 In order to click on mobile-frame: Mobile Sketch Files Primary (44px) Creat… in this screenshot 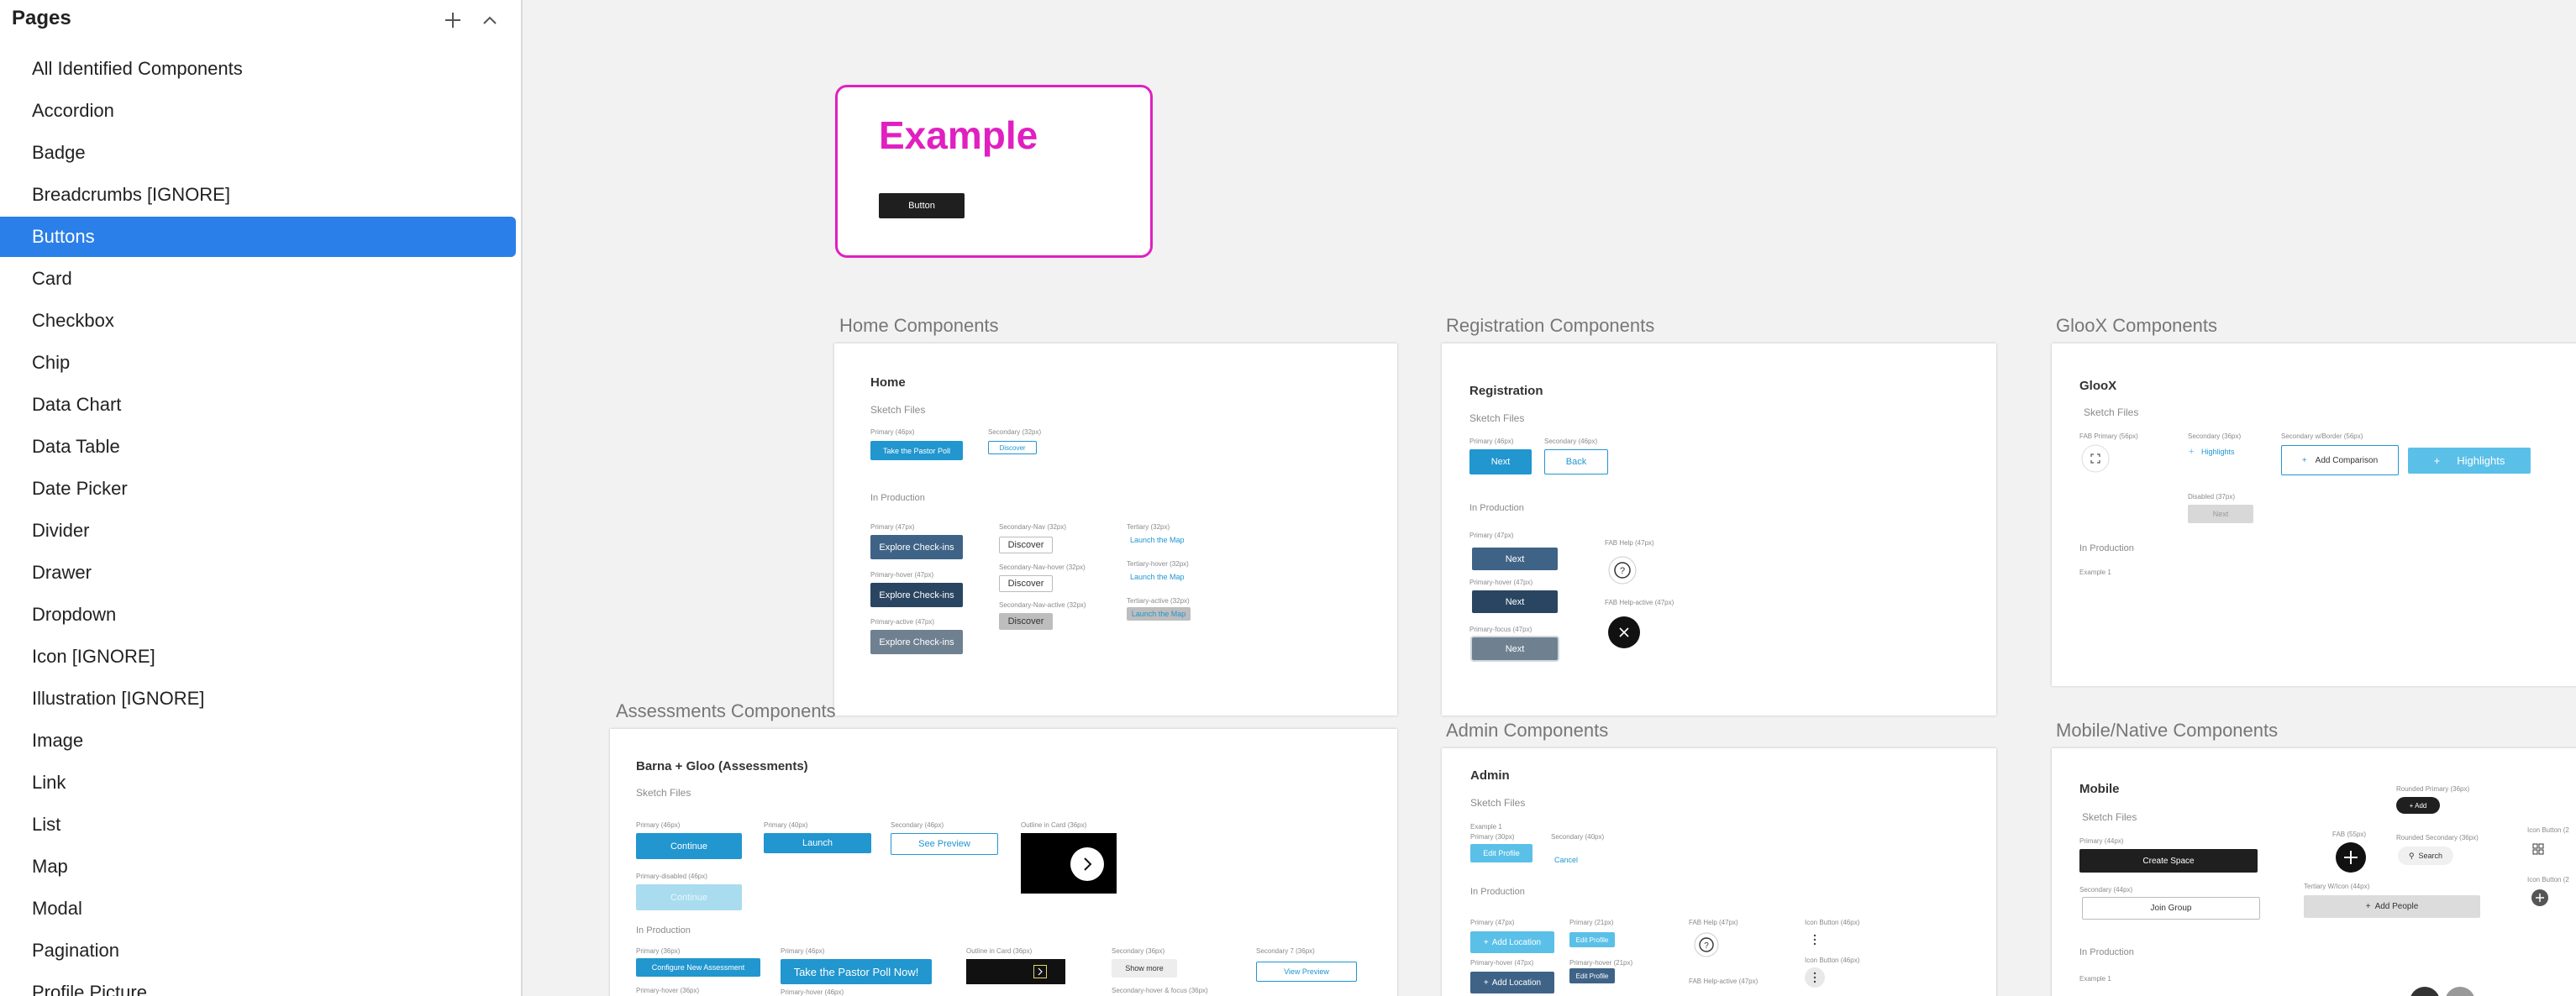, I will do `click(2314, 872)`.